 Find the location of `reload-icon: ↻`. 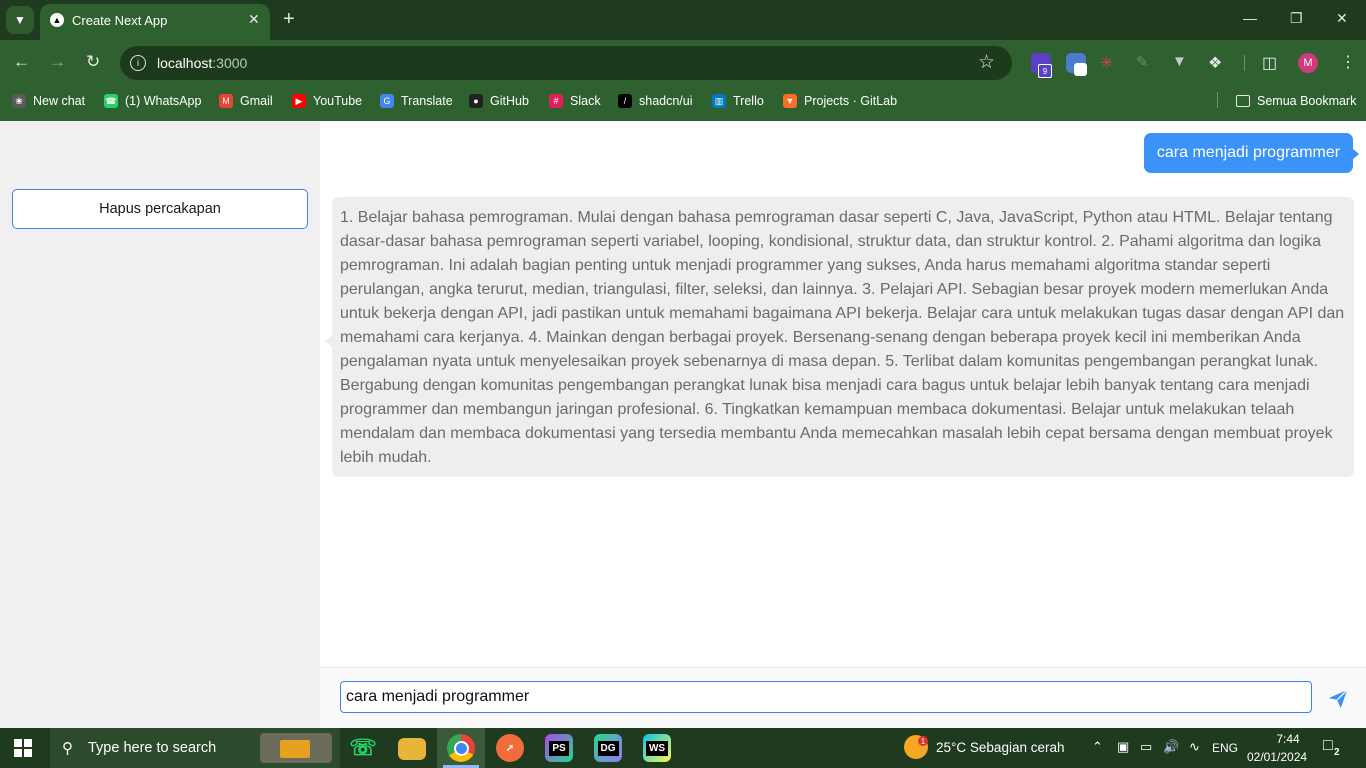

reload-icon: ↻ is located at coordinates (93, 62).